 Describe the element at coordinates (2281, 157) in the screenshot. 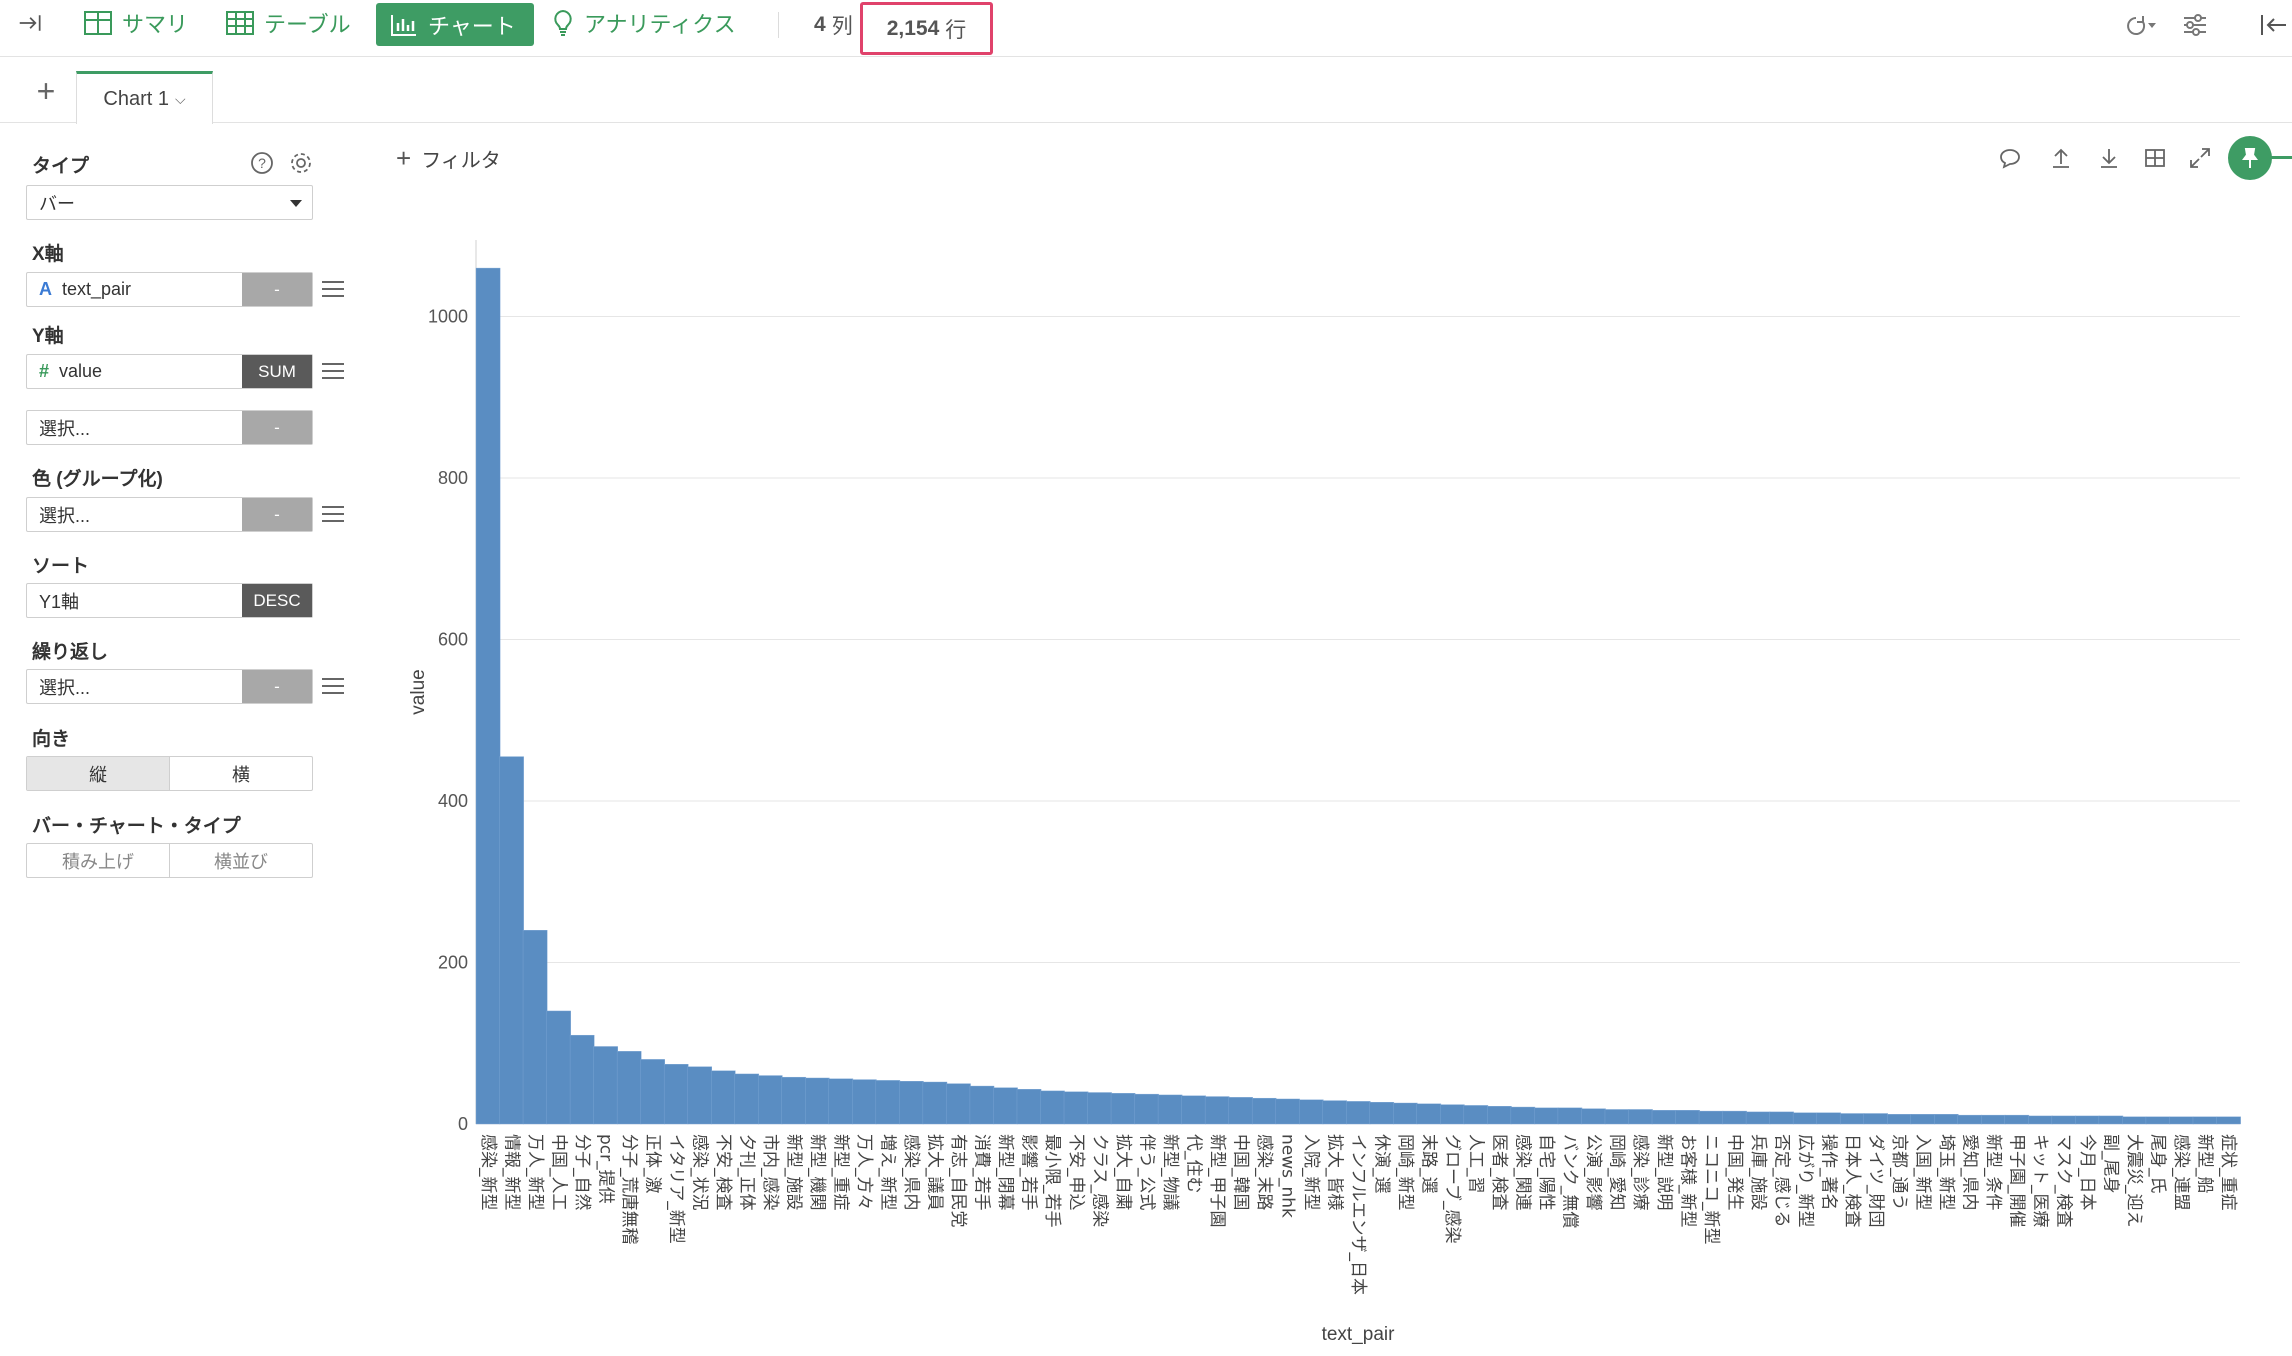

I see `pin-connector` at that location.